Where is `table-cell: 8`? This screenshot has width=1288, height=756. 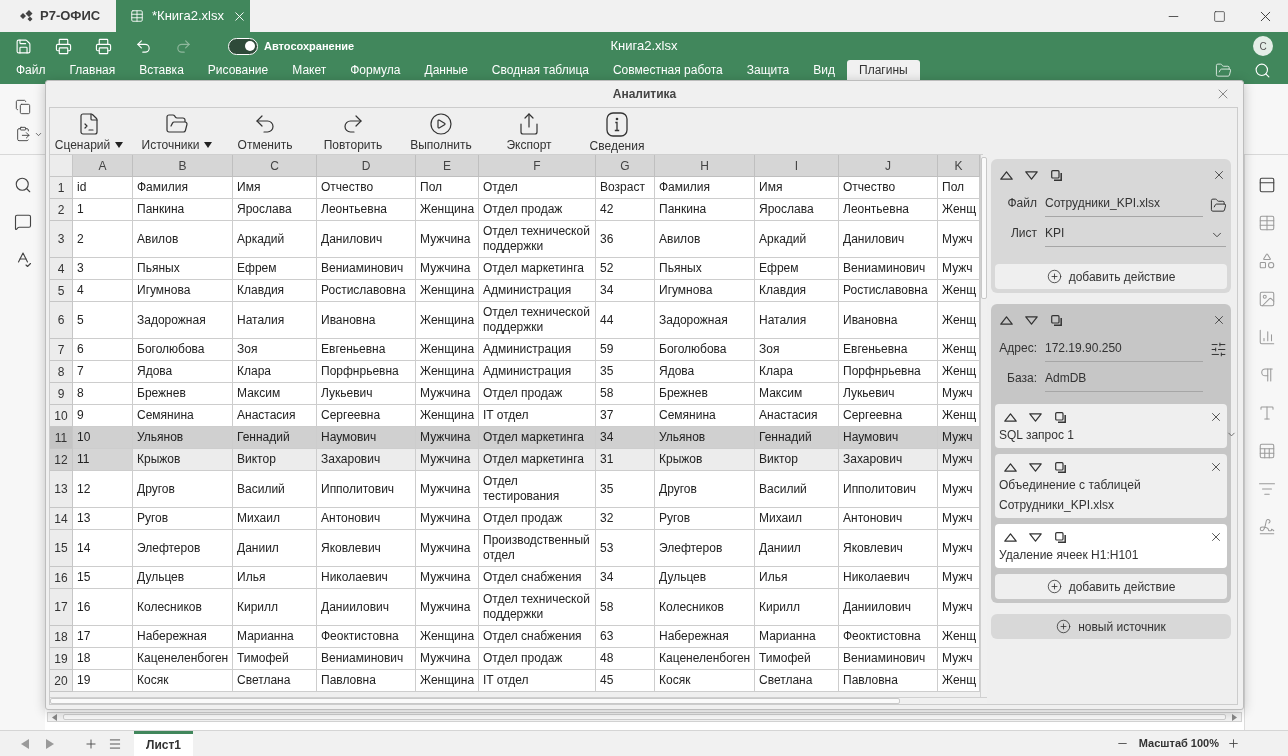 table-cell: 8 is located at coordinates (103, 394).